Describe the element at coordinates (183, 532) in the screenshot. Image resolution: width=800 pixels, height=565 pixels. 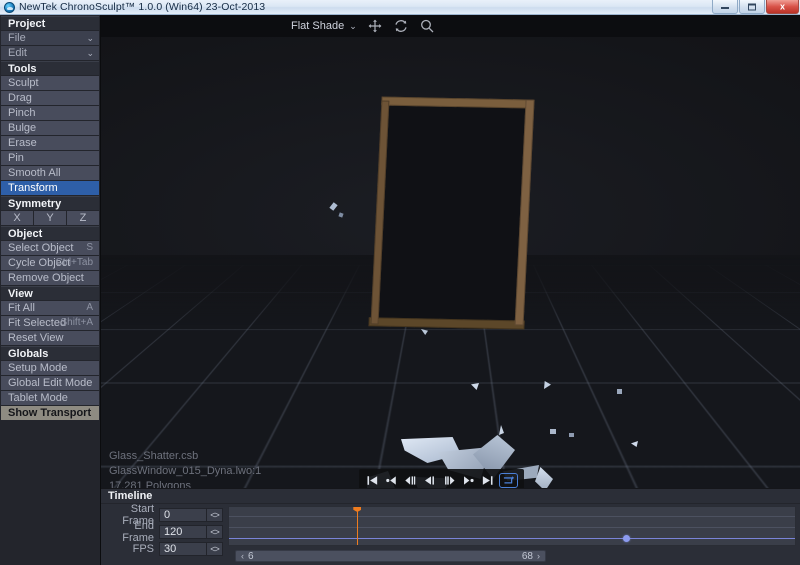
I see `end-frame-input: 120` at that location.